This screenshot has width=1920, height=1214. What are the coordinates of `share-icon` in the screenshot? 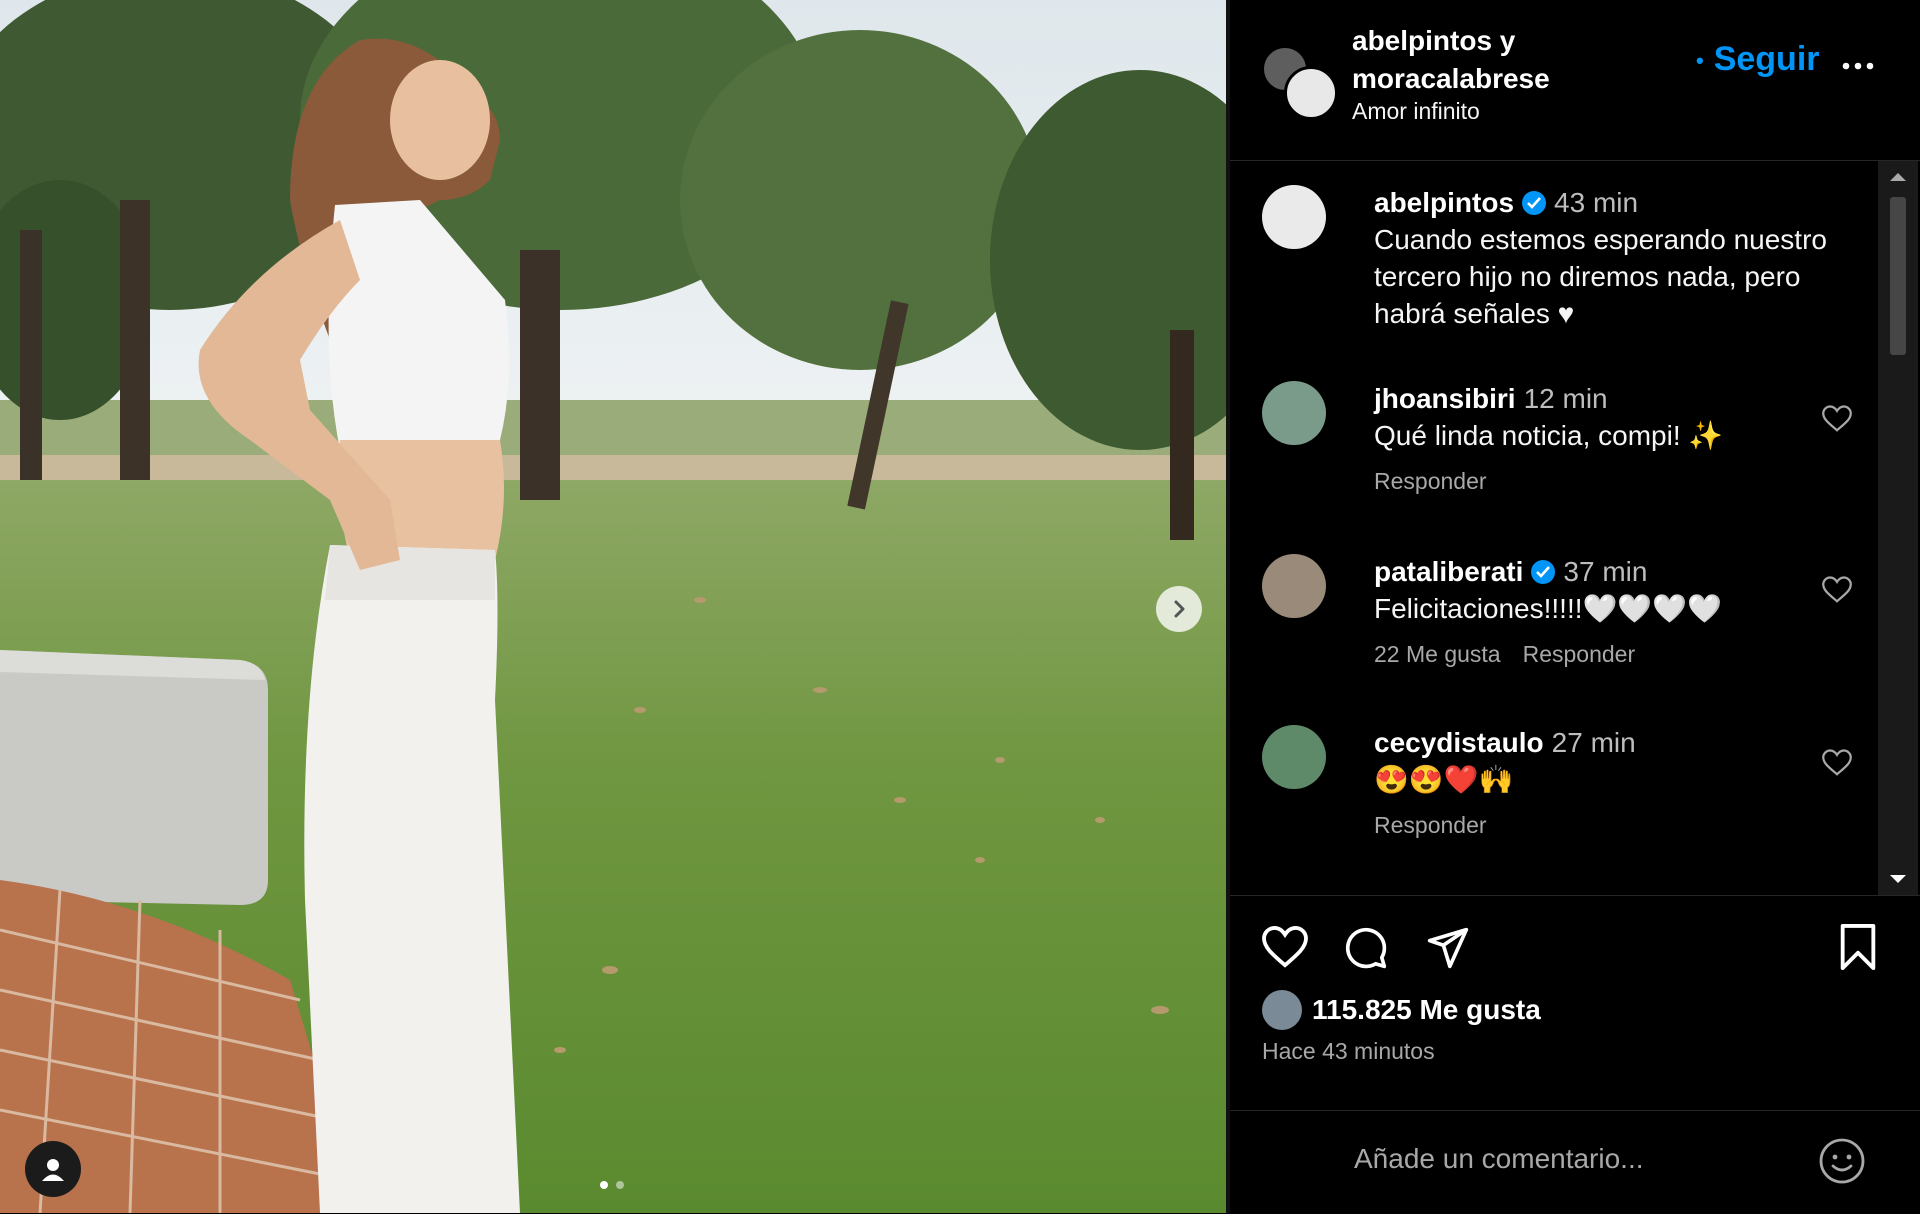 It's located at (1448, 948).